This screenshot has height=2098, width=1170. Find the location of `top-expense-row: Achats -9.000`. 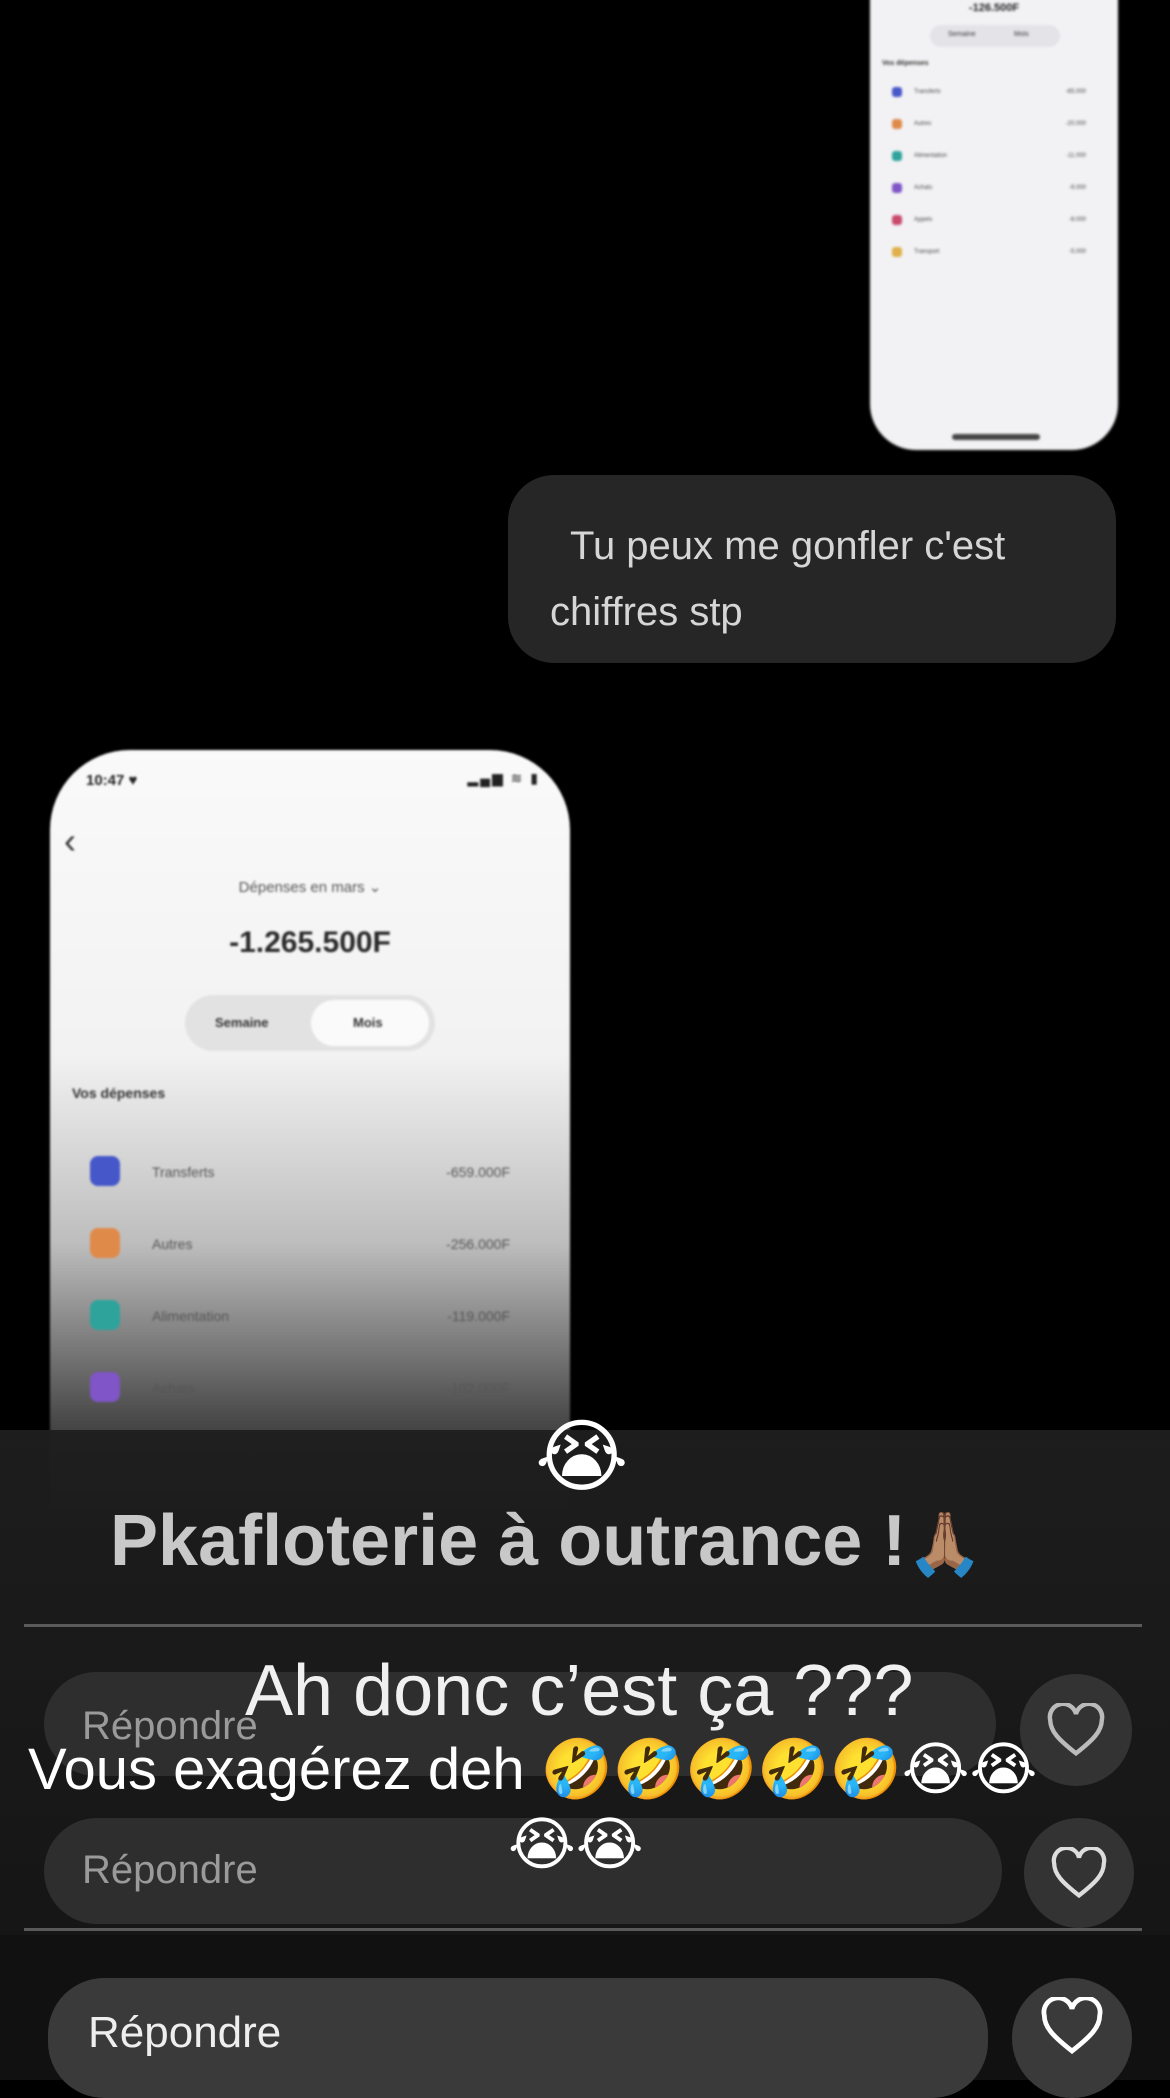

top-expense-row: Achats -9.000 is located at coordinates (989, 189).